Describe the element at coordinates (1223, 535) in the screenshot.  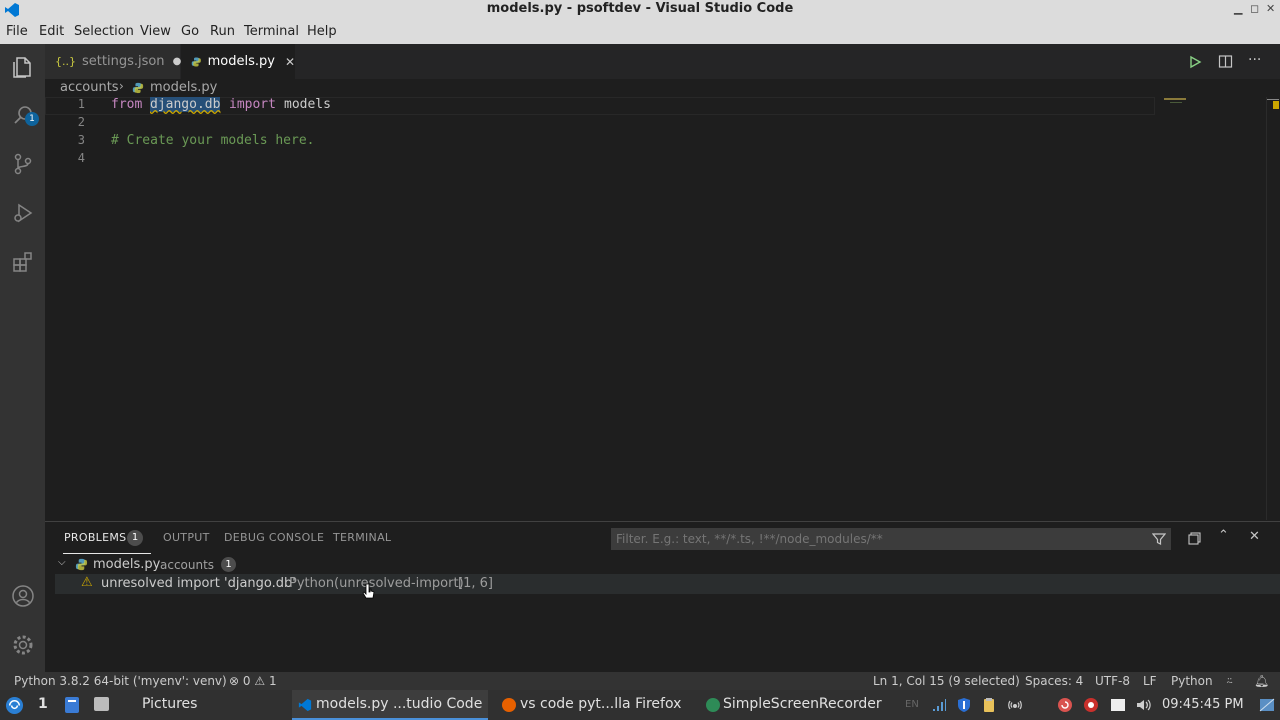
I see `maximize-panel-icon: ⌃` at that location.